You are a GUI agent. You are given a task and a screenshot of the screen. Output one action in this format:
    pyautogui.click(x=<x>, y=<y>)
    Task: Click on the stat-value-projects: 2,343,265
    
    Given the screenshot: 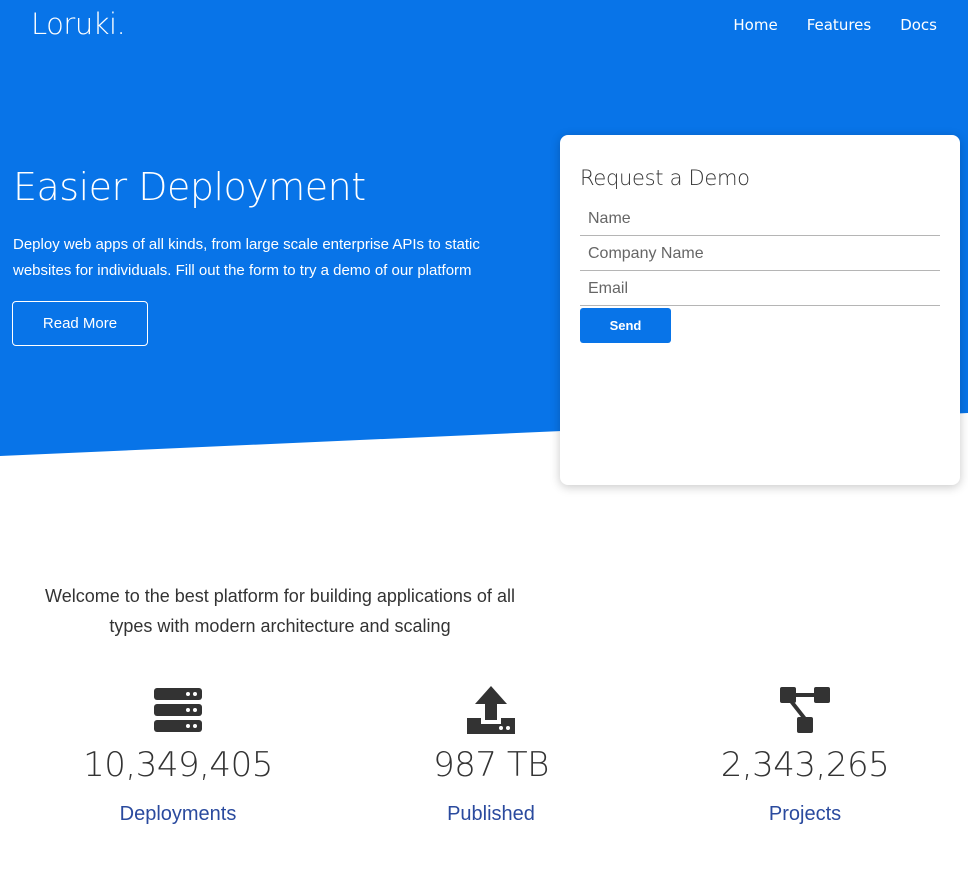 What is the action you would take?
    pyautogui.click(x=805, y=765)
    